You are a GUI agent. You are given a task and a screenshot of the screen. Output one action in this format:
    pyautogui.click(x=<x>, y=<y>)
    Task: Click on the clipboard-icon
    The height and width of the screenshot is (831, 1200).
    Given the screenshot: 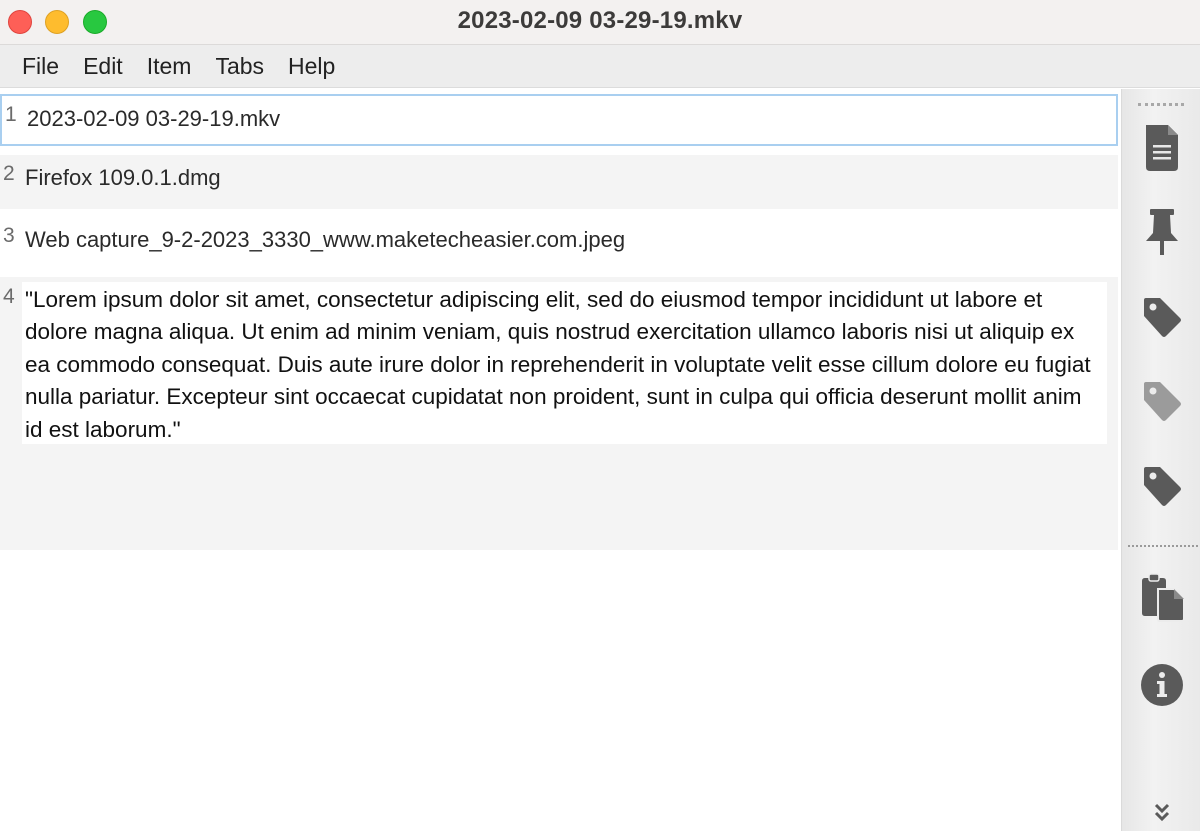 What is the action you would take?
    pyautogui.click(x=1162, y=598)
    